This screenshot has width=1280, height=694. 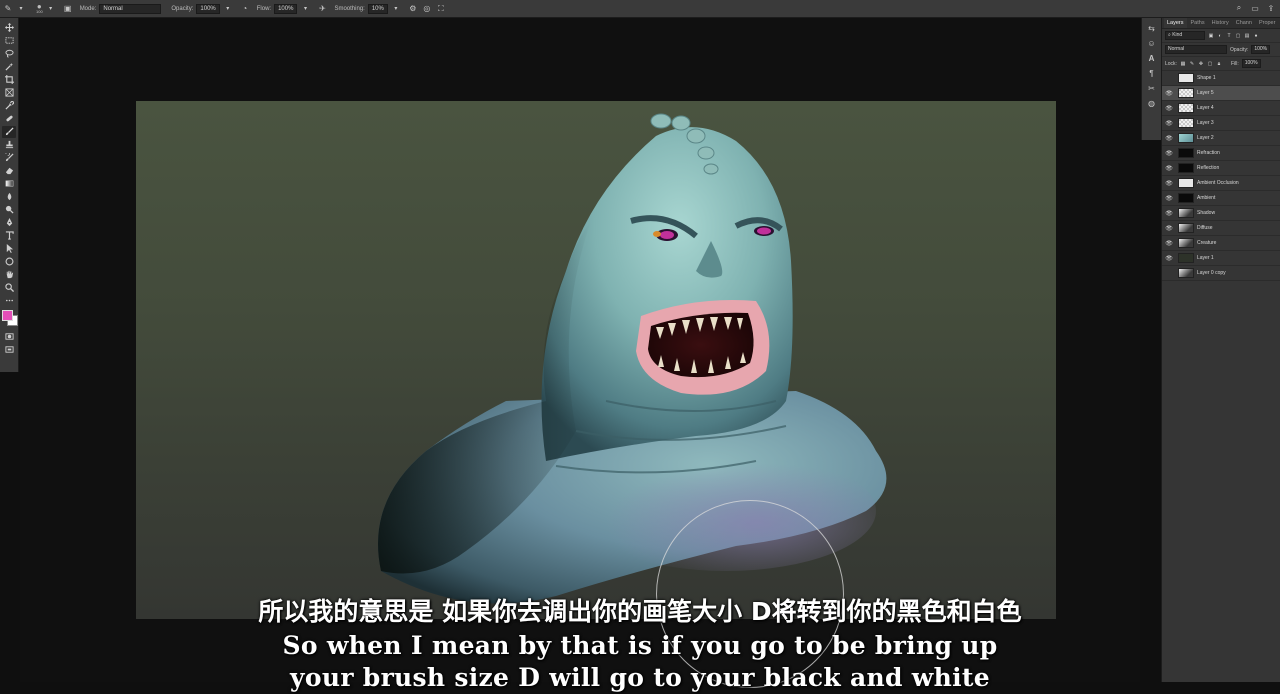 What do you see at coordinates (9, 184) in the screenshot?
I see `gradient-tool-icon` at bounding box center [9, 184].